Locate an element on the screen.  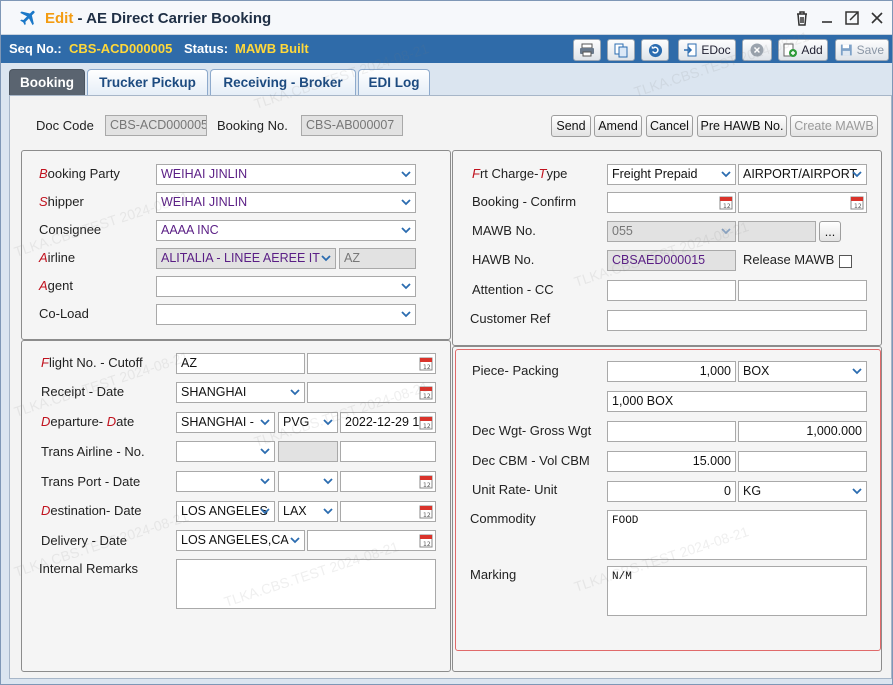
booking-party-select: WEIHAI JINLIN is located at coordinates (286, 174).